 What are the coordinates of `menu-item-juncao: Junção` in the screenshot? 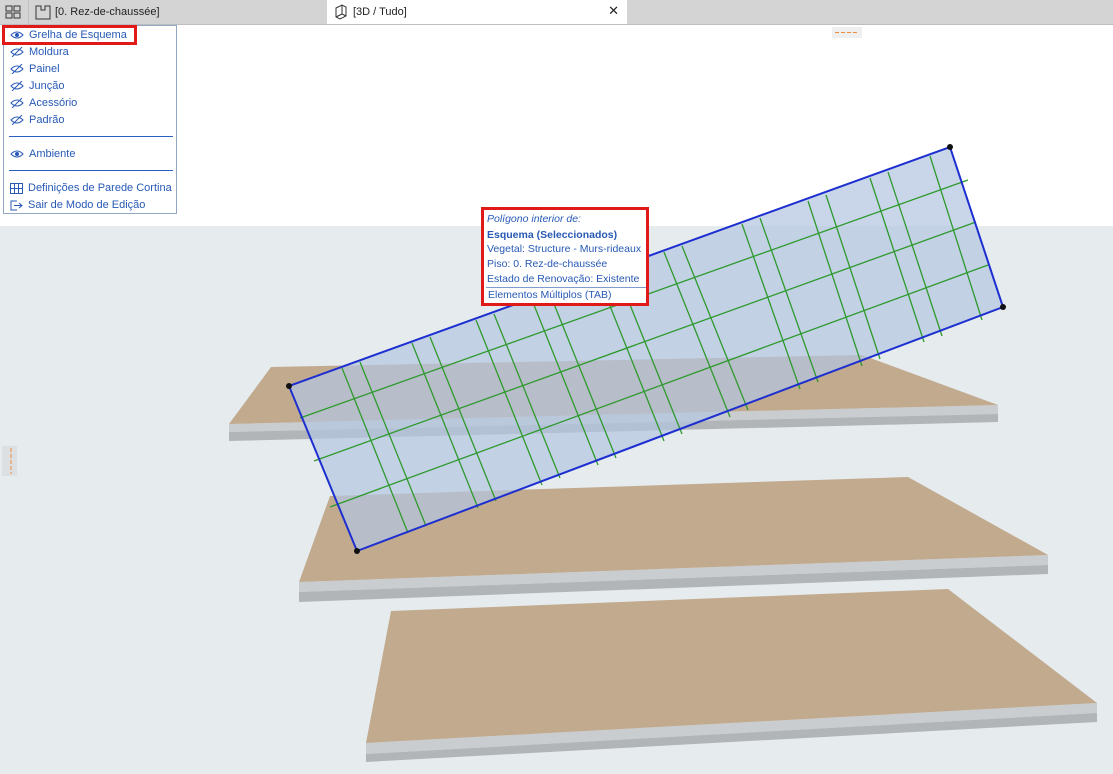 It's located at (37, 86).